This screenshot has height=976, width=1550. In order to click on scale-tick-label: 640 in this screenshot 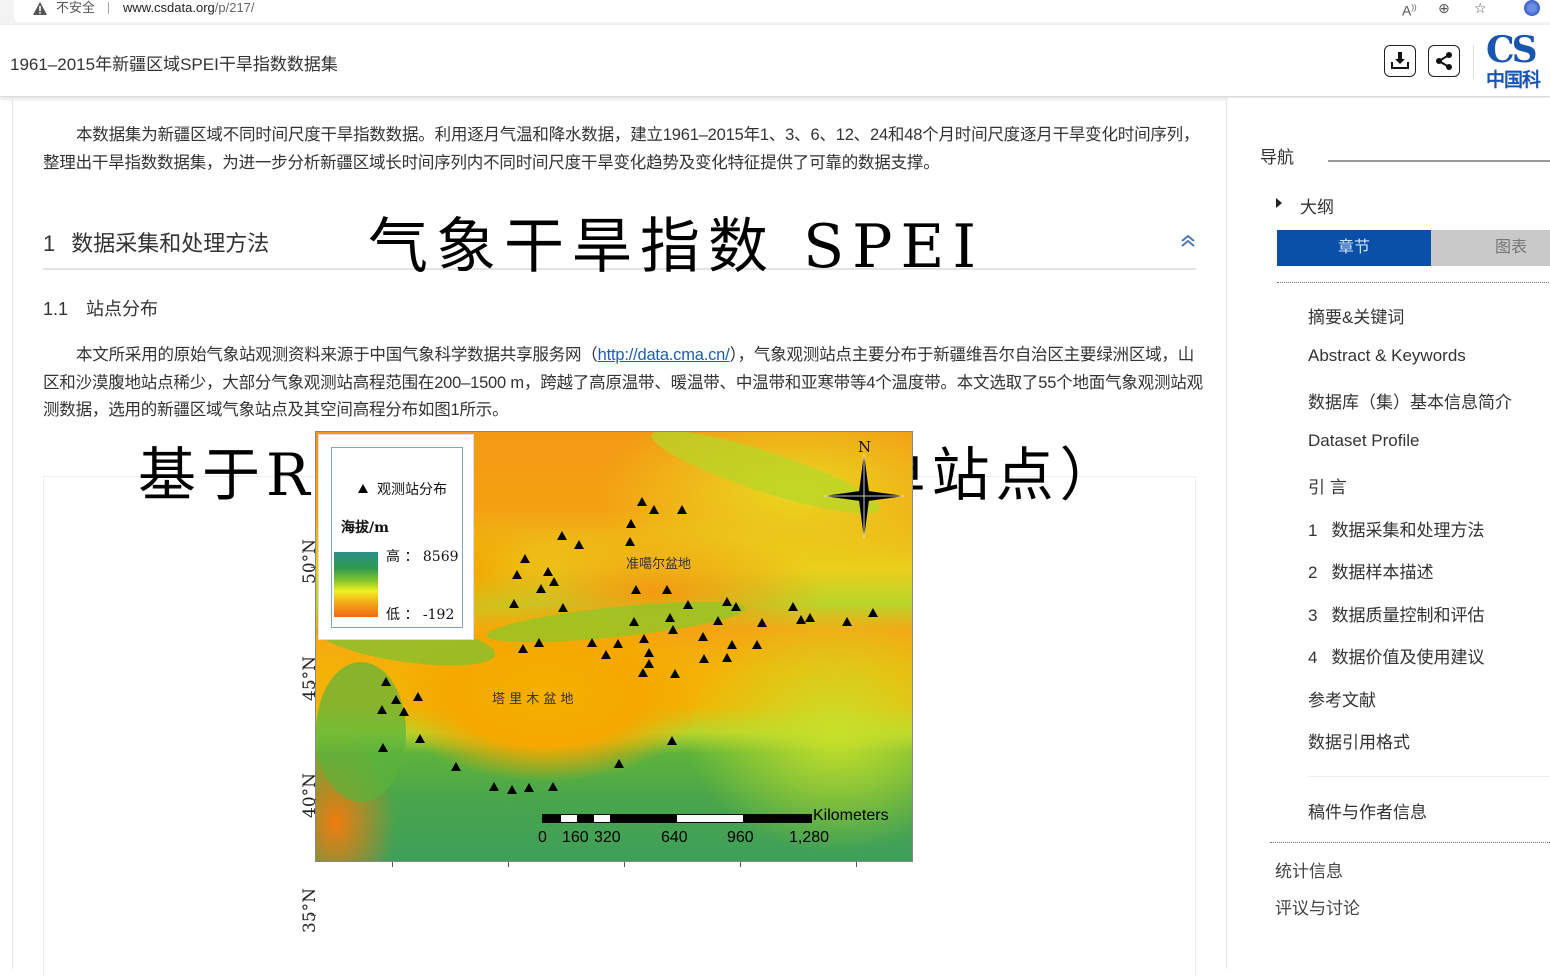, I will do `click(674, 837)`.